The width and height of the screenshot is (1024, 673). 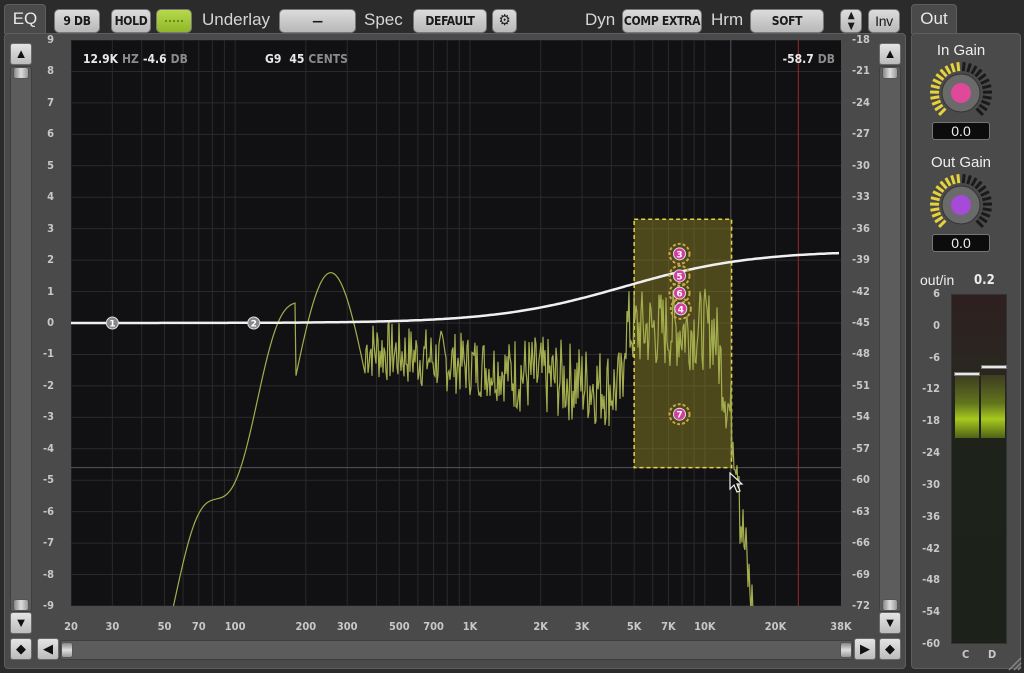 I want to click on left-scale-label: 3, so click(x=50, y=228).